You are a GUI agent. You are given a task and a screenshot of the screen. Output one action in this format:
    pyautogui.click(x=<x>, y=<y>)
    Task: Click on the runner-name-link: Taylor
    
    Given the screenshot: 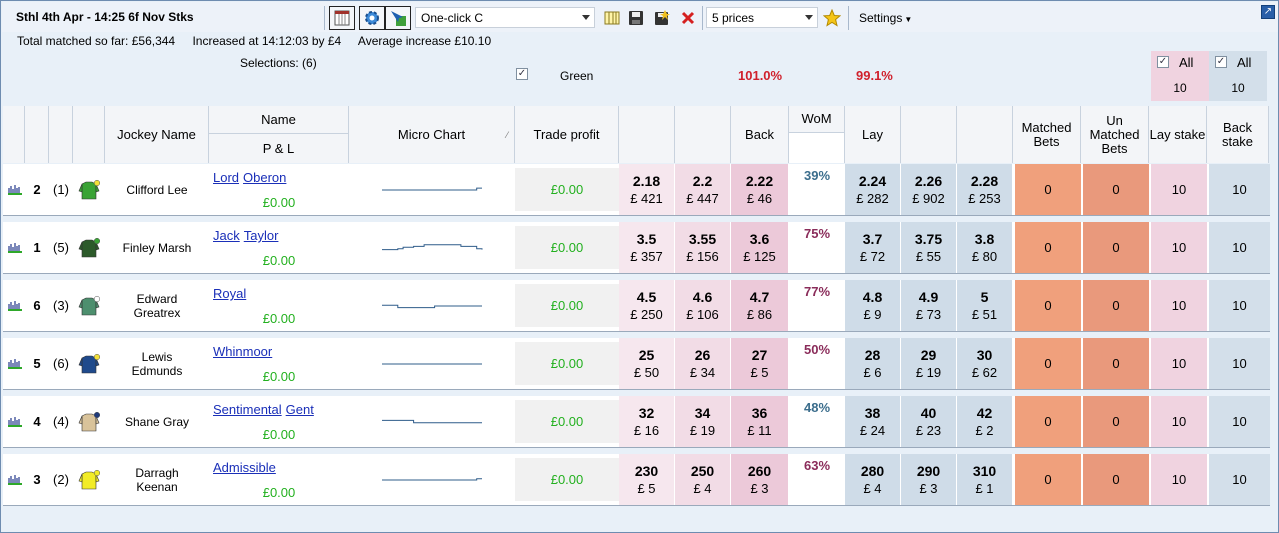 What is the action you would take?
    pyautogui.click(x=261, y=235)
    